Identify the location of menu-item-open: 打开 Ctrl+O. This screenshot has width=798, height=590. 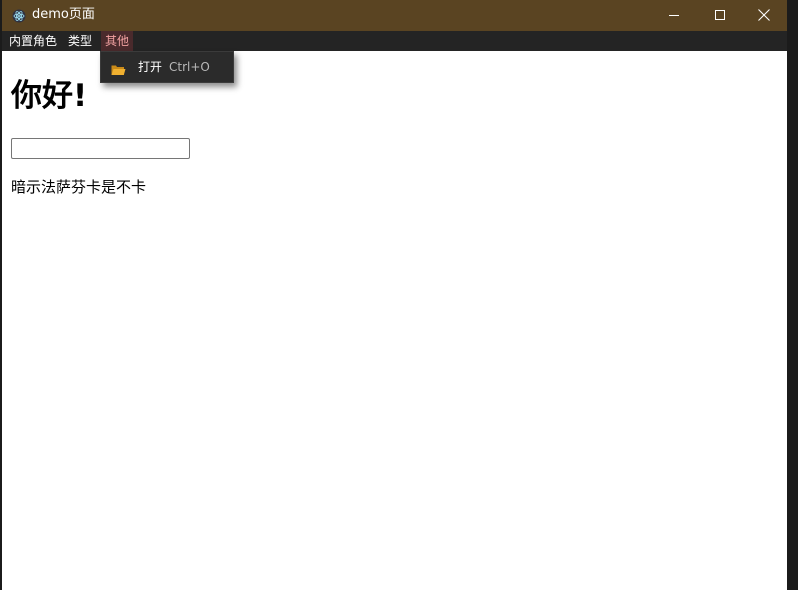
(167, 67).